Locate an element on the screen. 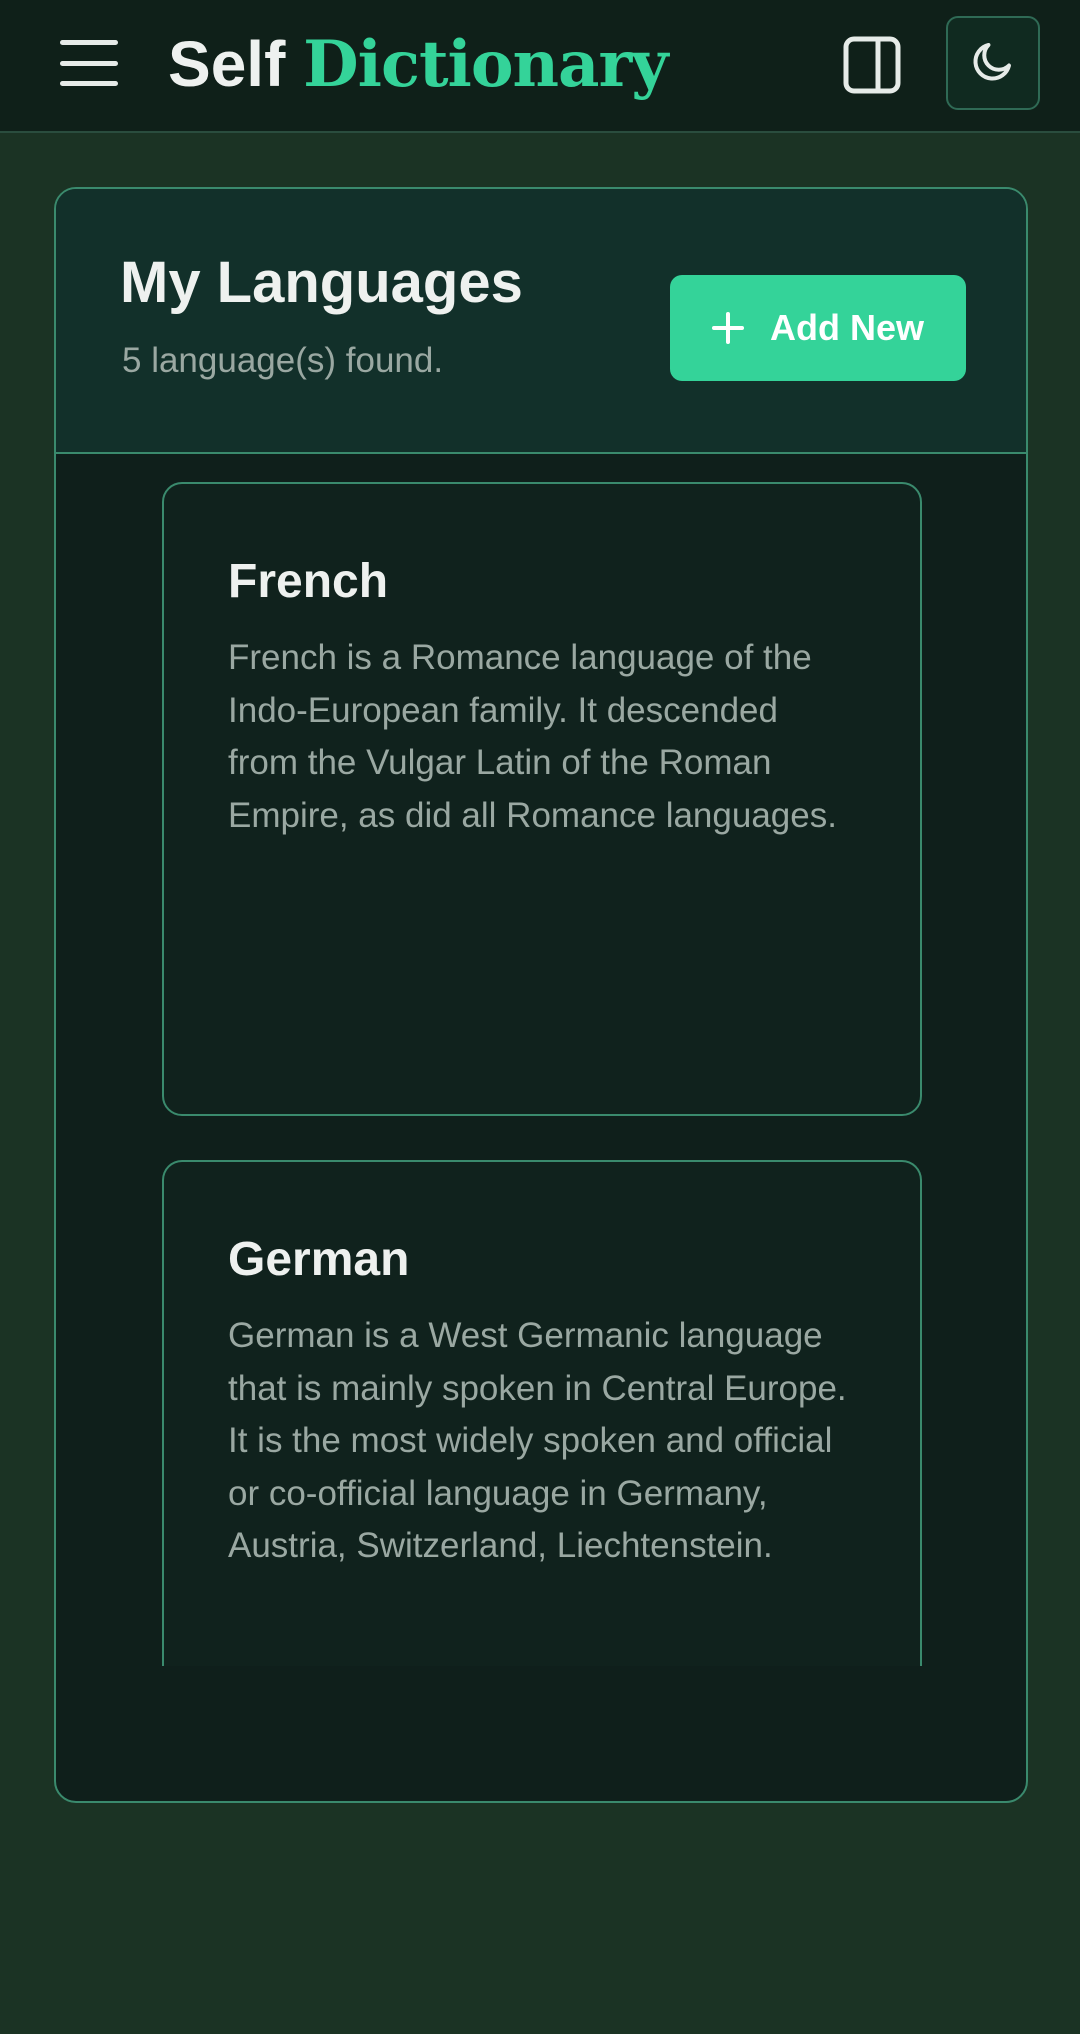 This screenshot has width=1080, height=2034. language-name: German is located at coordinates (319, 1259).